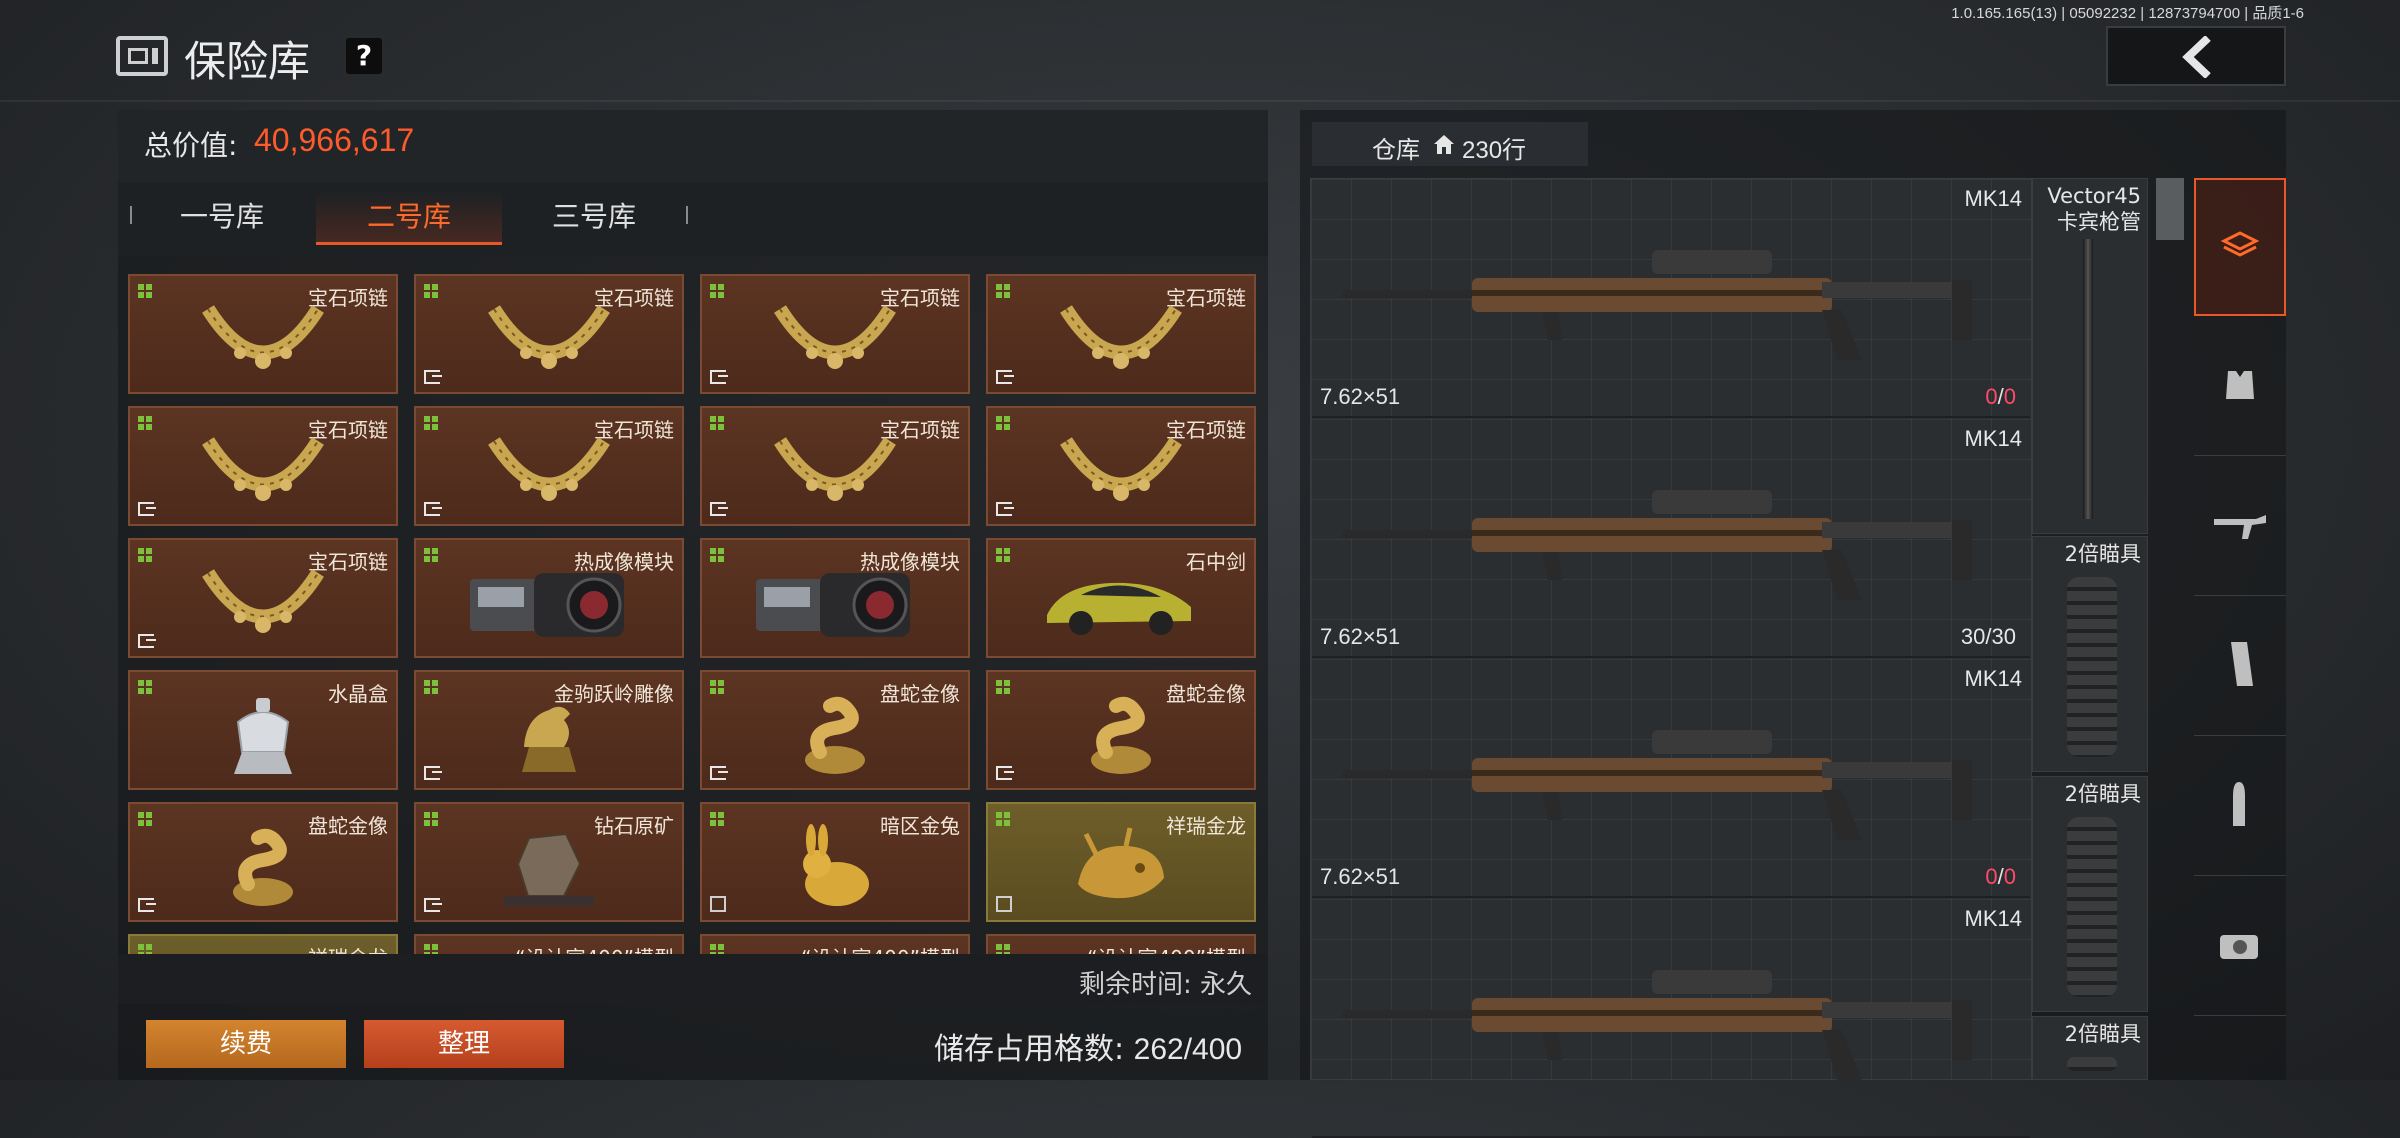  Describe the element at coordinates (549, 730) in the screenshot. I see `vault-item-slot: 金驹跃岭雕像` at that location.